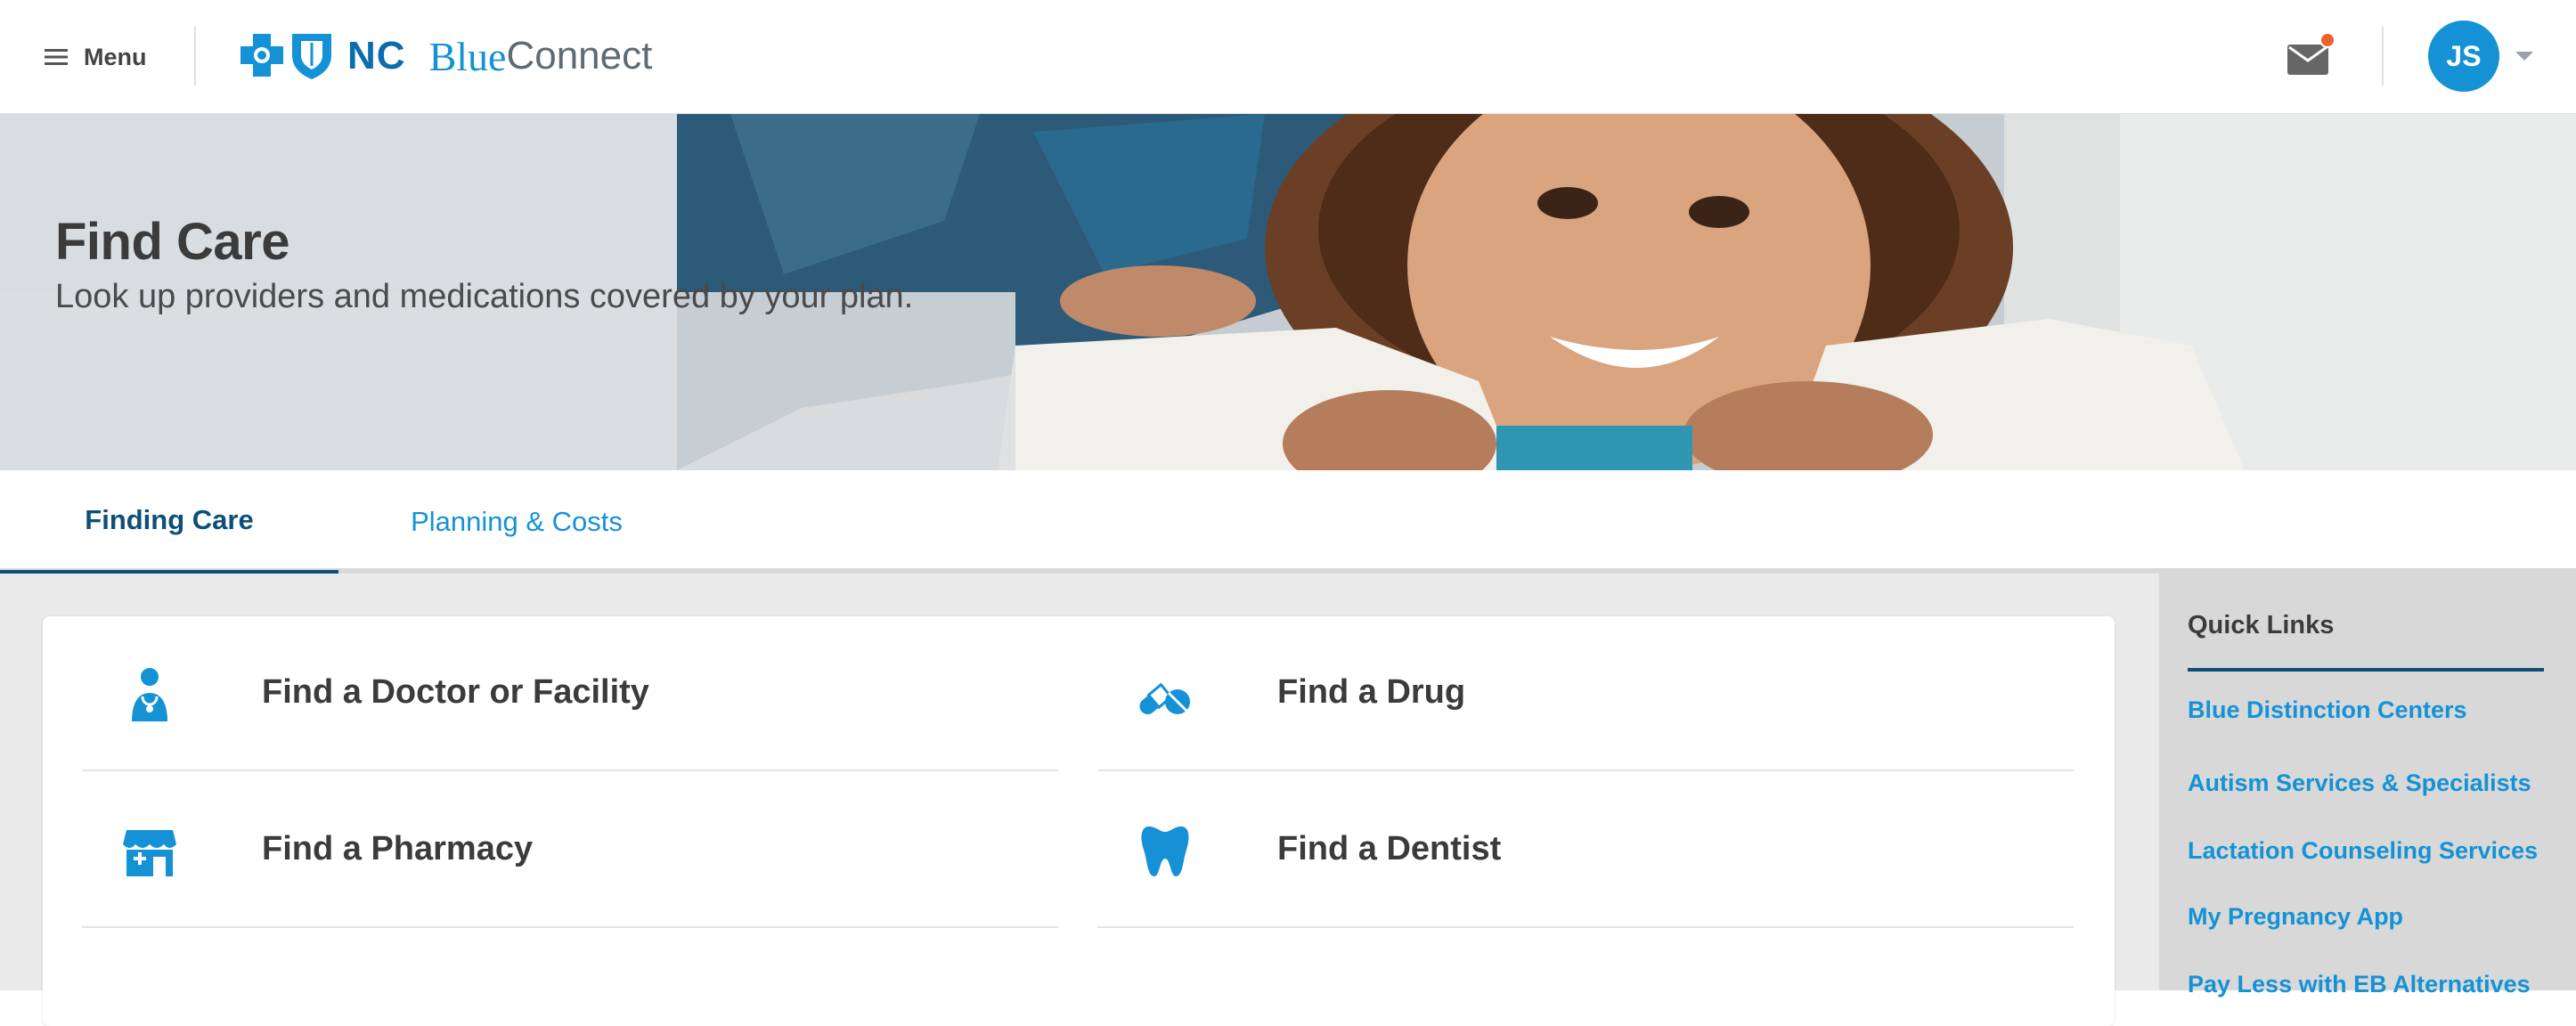 The image size is (2576, 1026). What do you see at coordinates (2295, 917) in the screenshot?
I see `quick-link-pregnancy-app: My Pregnancy App` at bounding box center [2295, 917].